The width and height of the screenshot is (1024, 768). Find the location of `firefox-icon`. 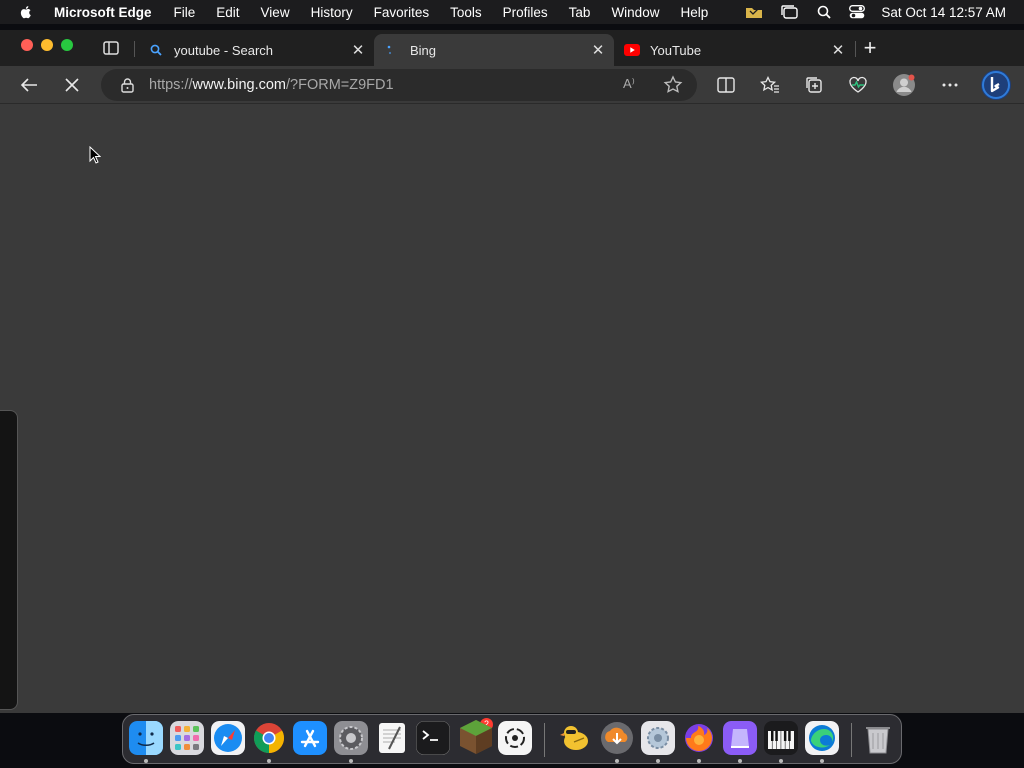

firefox-icon is located at coordinates (699, 738).